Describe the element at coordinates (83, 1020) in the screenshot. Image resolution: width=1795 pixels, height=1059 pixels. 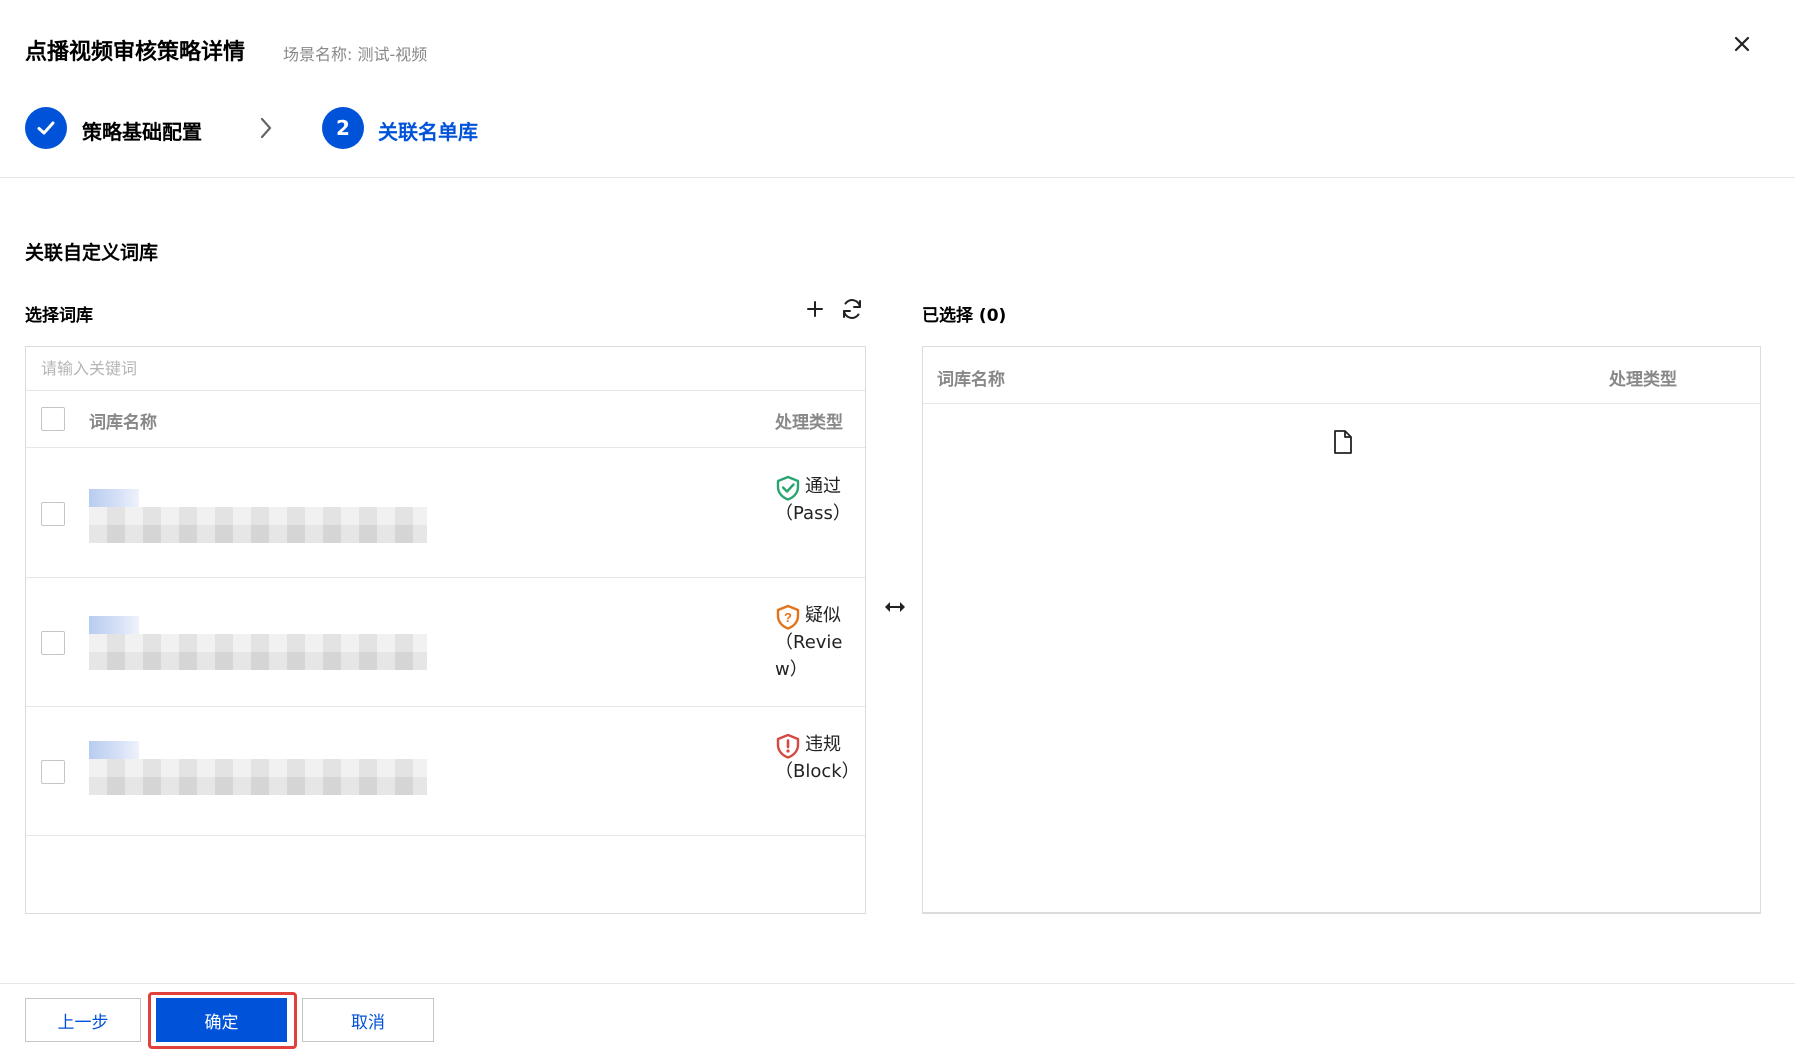
I see `previous-step-button: 上一步` at that location.